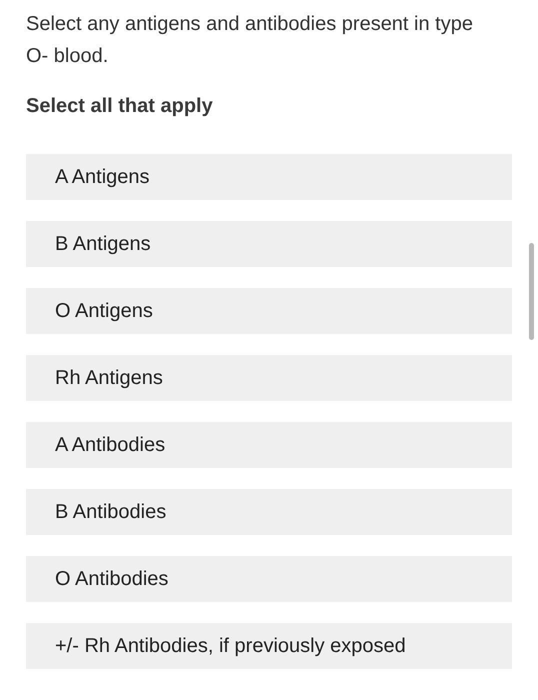 The image size is (538, 700). What do you see at coordinates (269, 177) in the screenshot?
I see `answer-option: A Antigens` at bounding box center [269, 177].